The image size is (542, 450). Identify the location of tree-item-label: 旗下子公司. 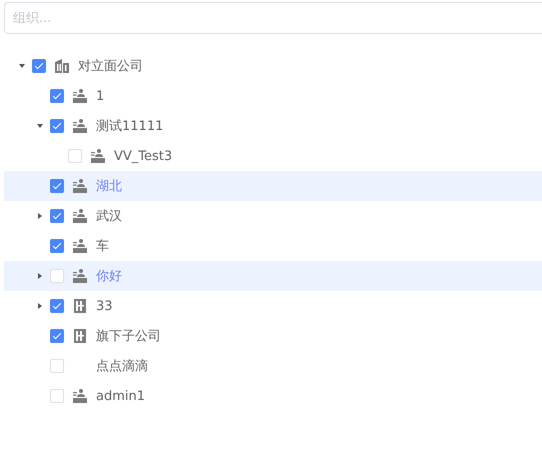
(128, 336).